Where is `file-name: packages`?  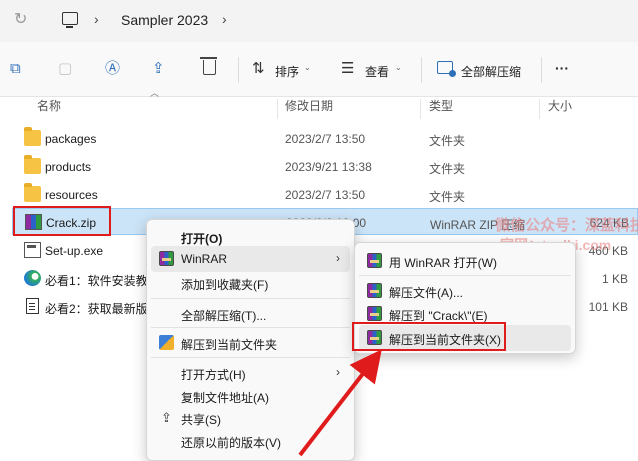
file-name: packages is located at coordinates (71, 139).